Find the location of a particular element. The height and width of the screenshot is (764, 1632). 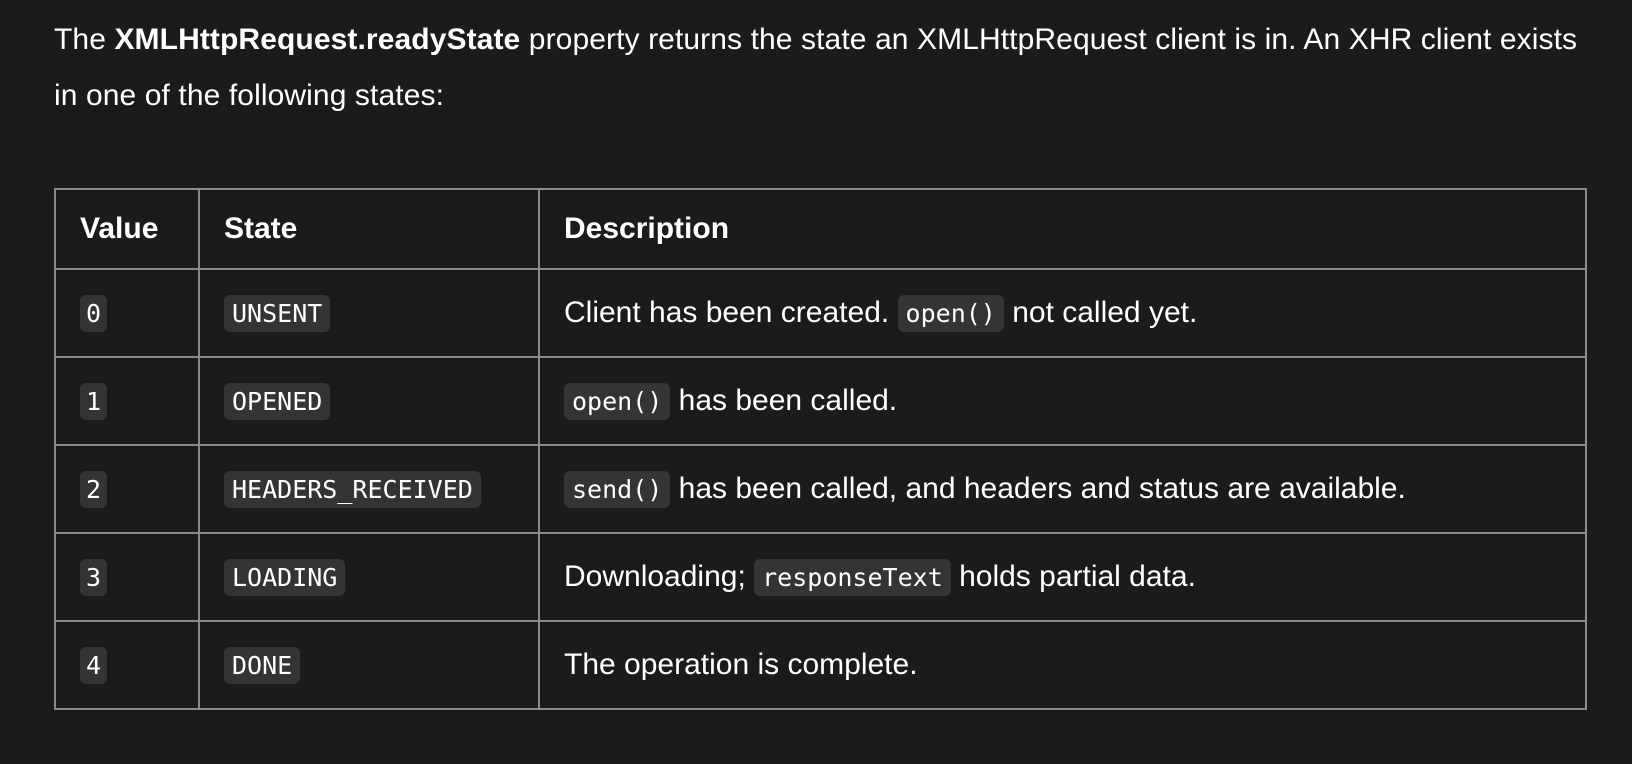

state-code: OPENED is located at coordinates (277, 401).